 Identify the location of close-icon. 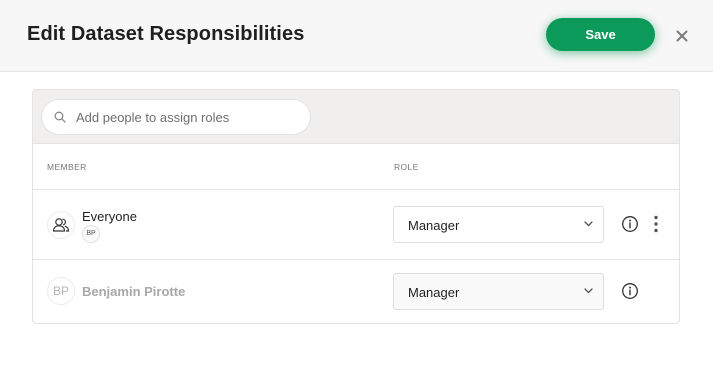
(682, 36).